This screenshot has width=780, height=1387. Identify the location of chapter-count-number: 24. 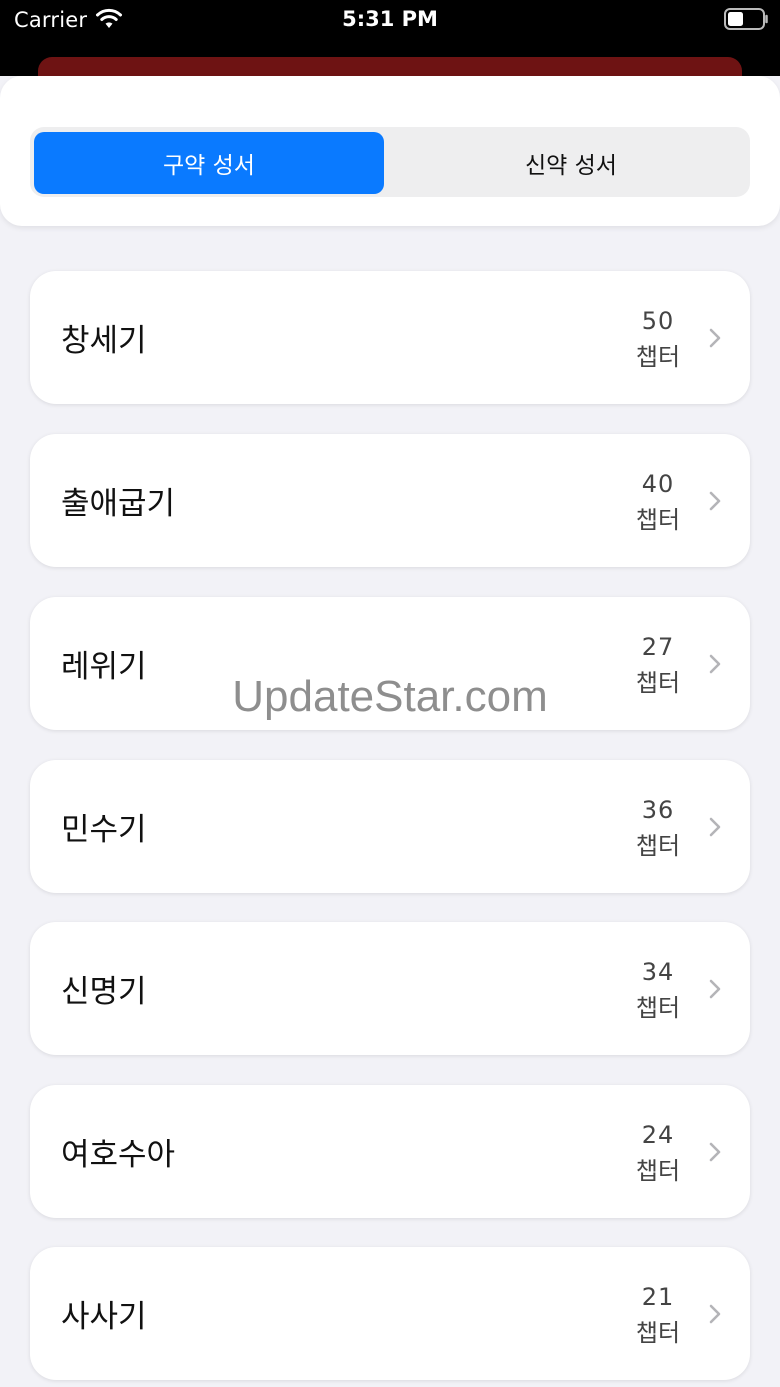
(658, 1135).